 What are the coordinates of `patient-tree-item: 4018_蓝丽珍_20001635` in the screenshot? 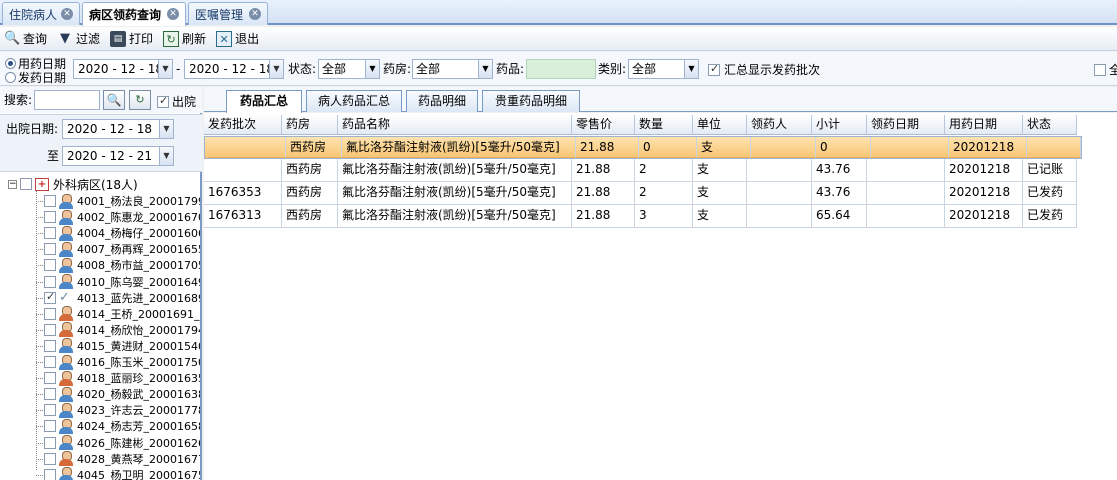 It's located at (118, 378).